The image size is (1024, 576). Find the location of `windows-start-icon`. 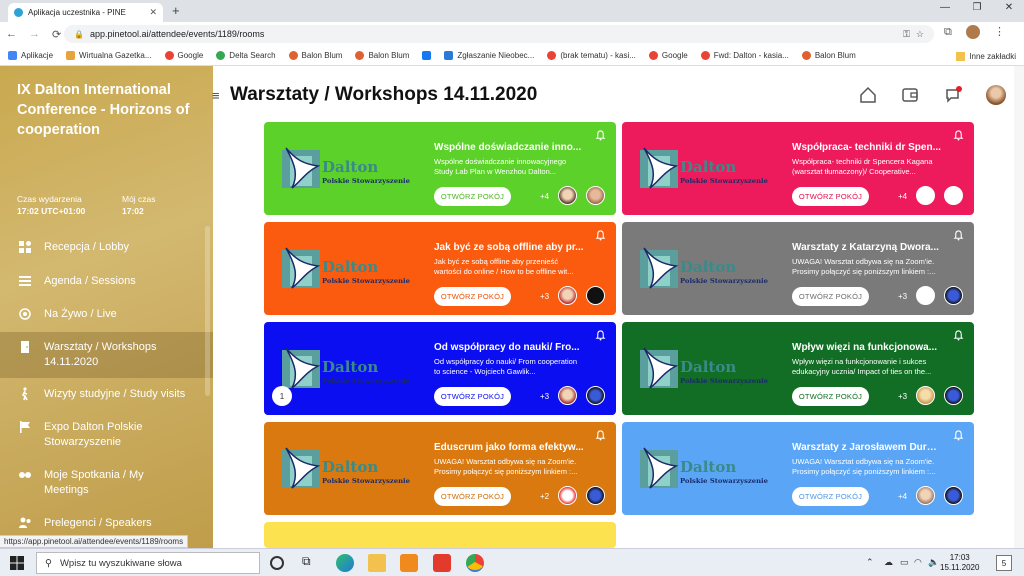

windows-start-icon is located at coordinates (17, 563).